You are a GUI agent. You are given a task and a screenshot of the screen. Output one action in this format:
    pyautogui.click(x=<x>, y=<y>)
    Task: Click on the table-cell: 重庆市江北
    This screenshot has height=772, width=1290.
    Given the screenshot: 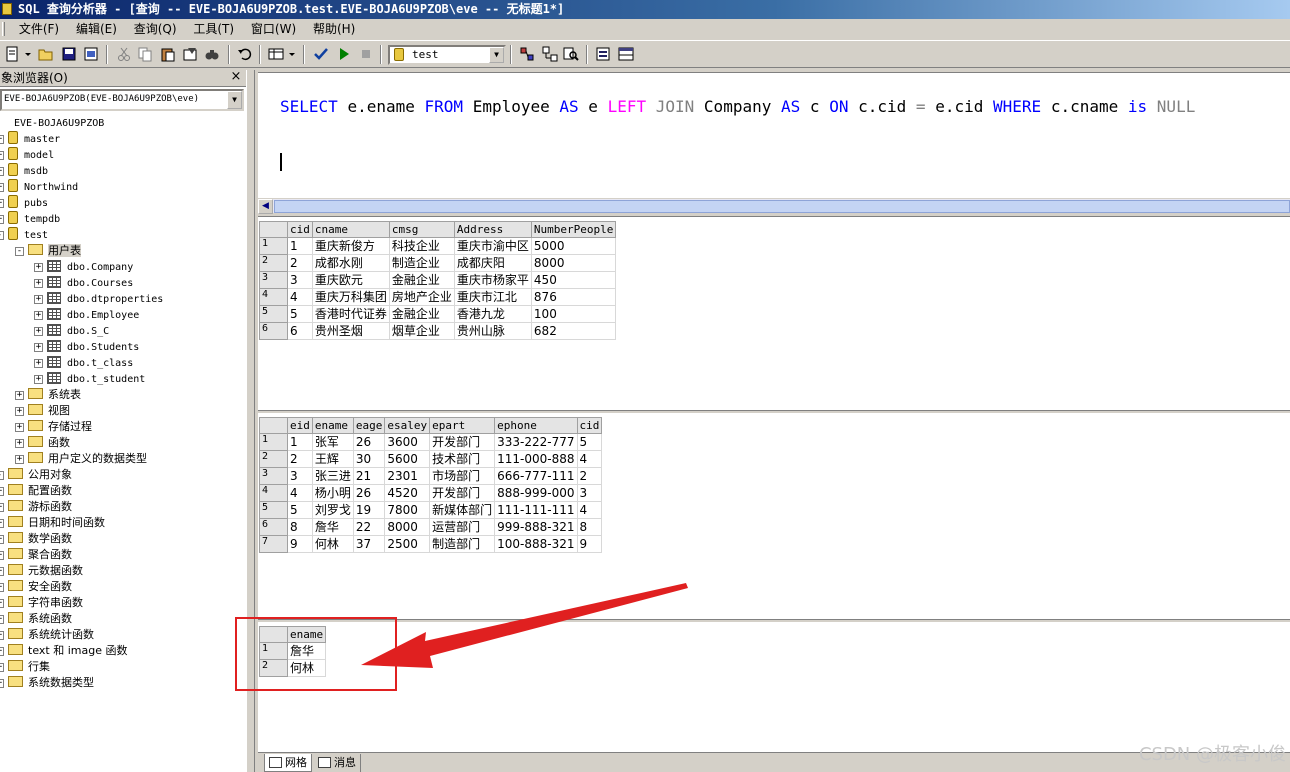 What is the action you would take?
    pyautogui.click(x=492, y=297)
    